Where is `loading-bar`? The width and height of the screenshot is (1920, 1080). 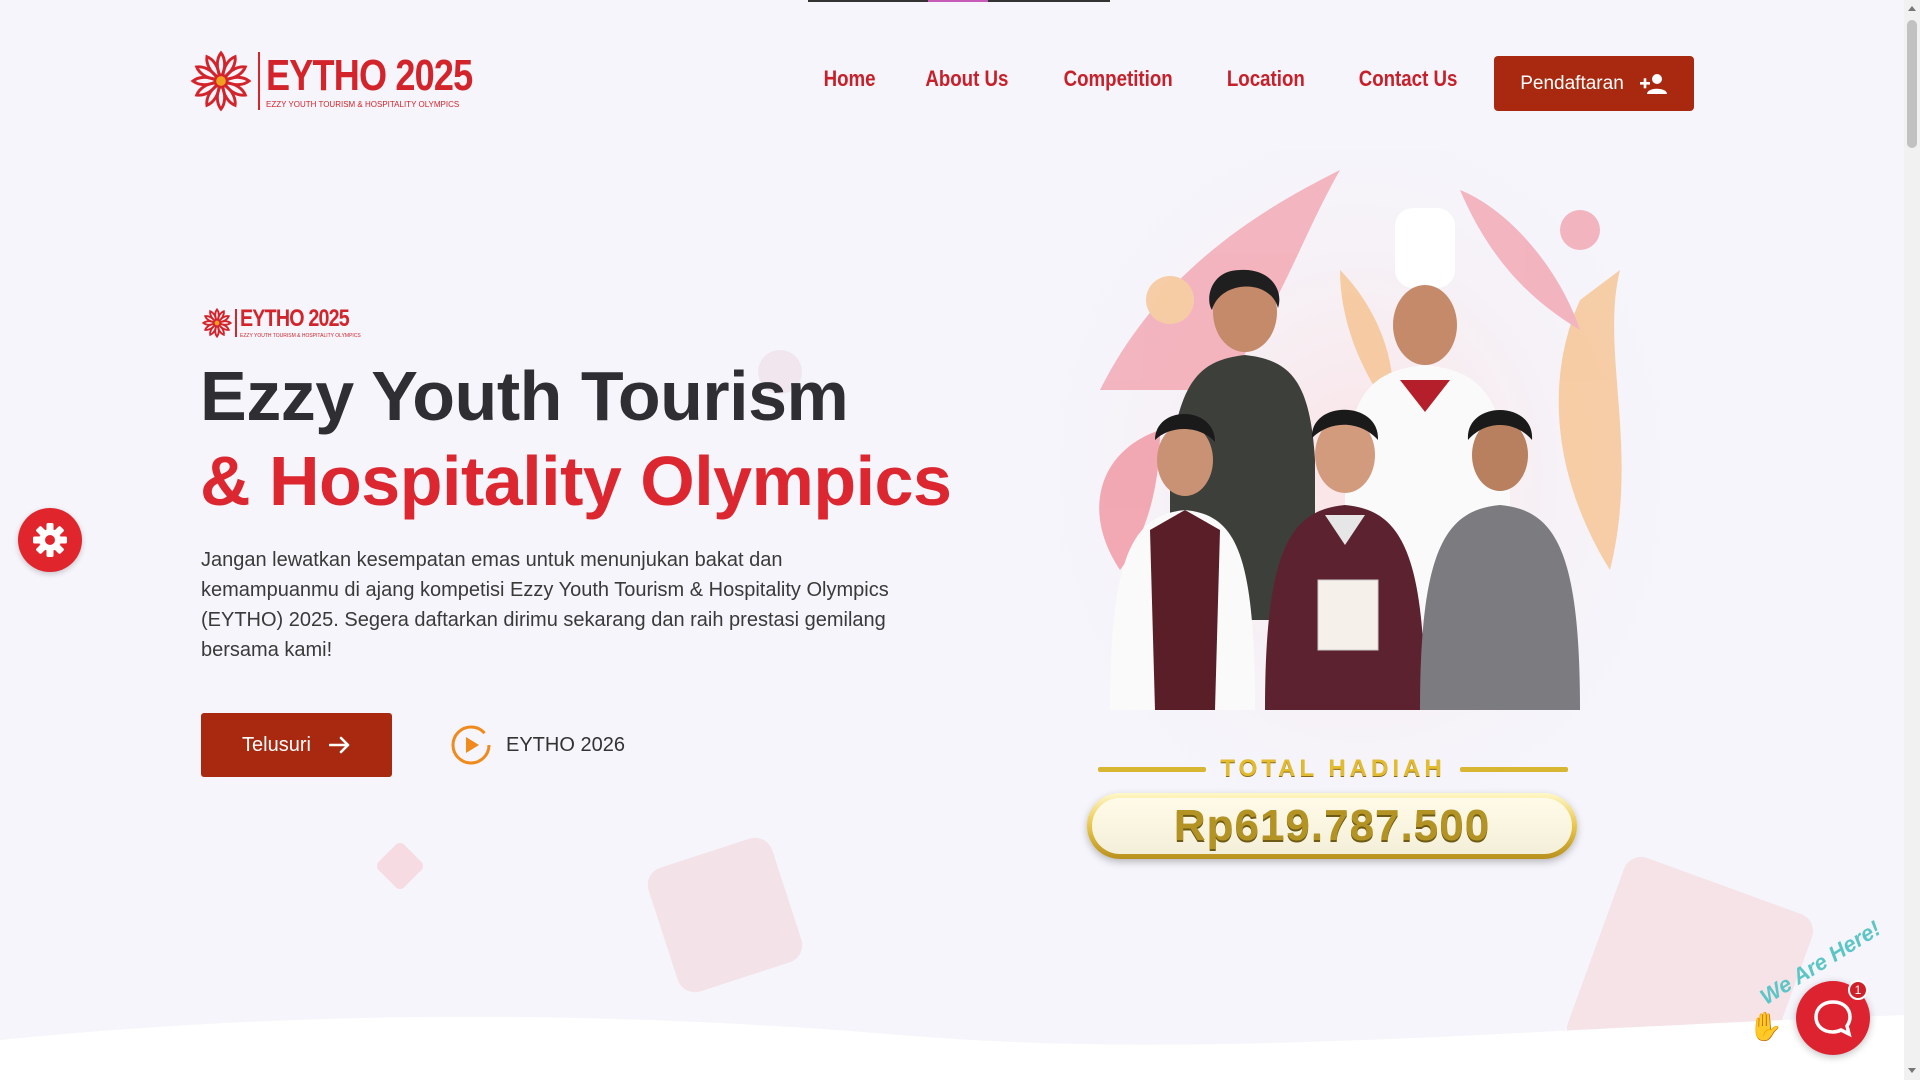
loading-bar is located at coordinates (959, 1).